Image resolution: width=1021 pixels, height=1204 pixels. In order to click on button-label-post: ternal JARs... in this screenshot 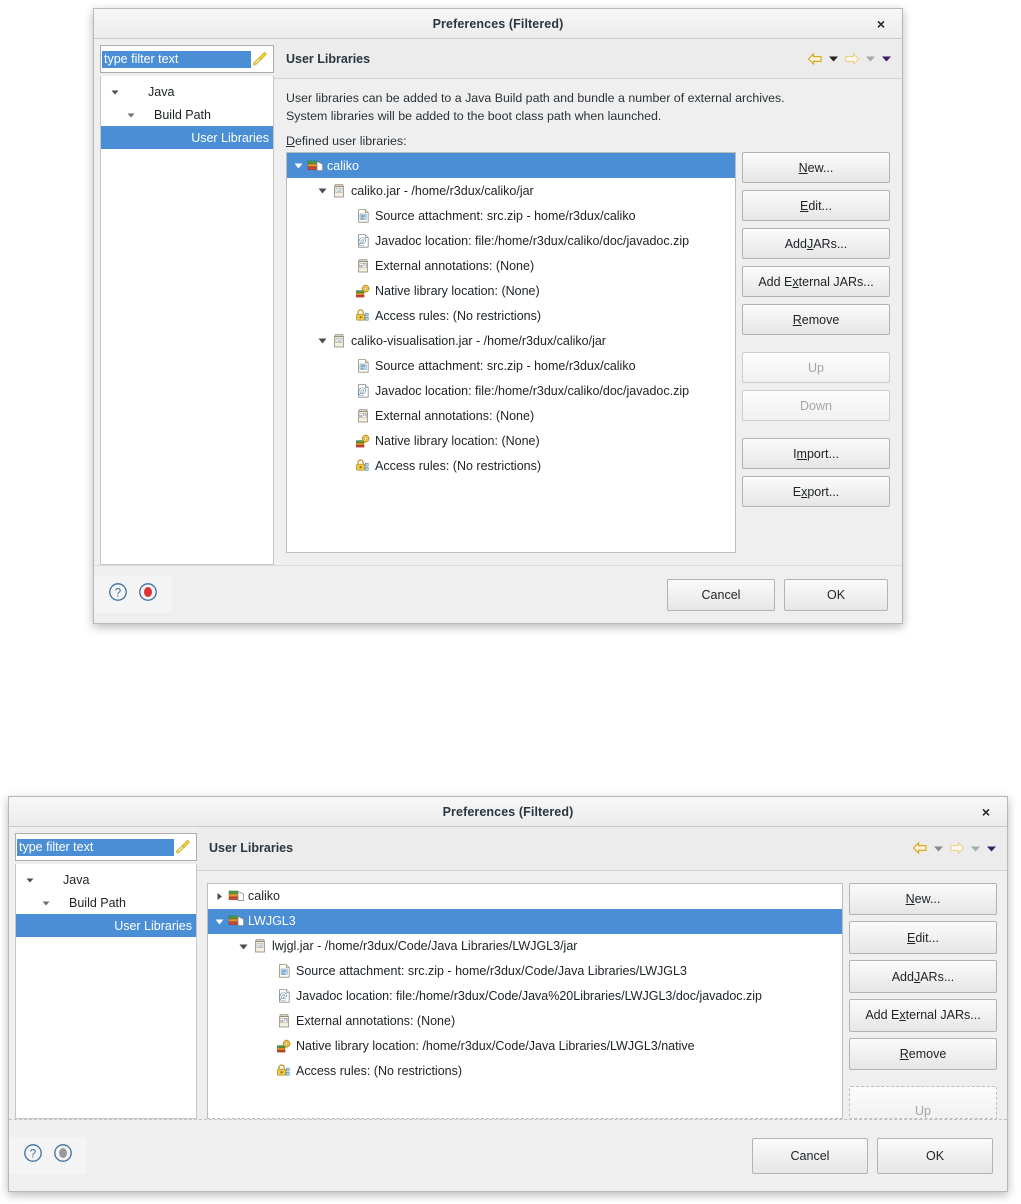, I will do `click(943, 1015)`.